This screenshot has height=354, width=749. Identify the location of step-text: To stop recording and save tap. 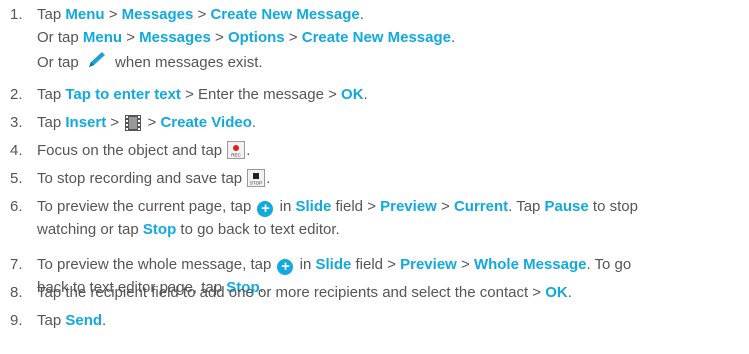
(142, 178).